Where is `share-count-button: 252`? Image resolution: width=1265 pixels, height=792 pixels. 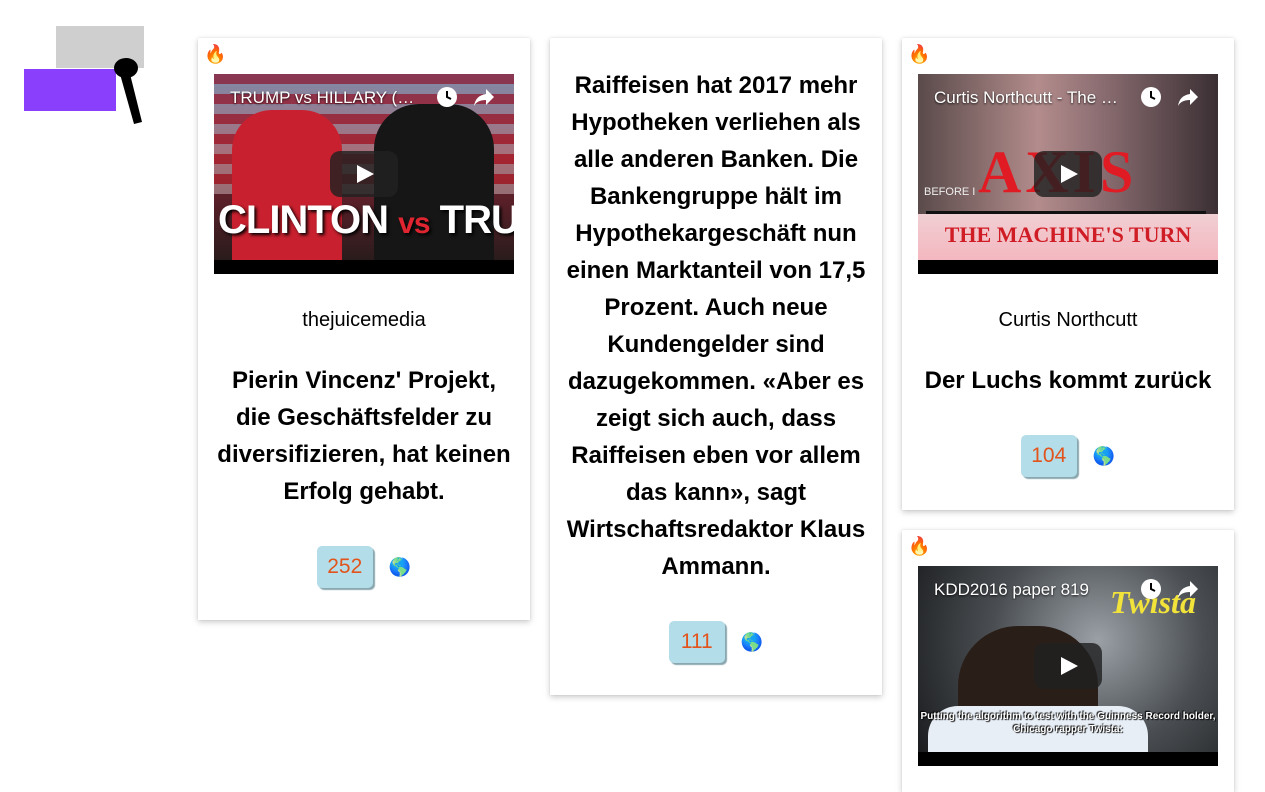 share-count-button: 252 is located at coordinates (344, 567).